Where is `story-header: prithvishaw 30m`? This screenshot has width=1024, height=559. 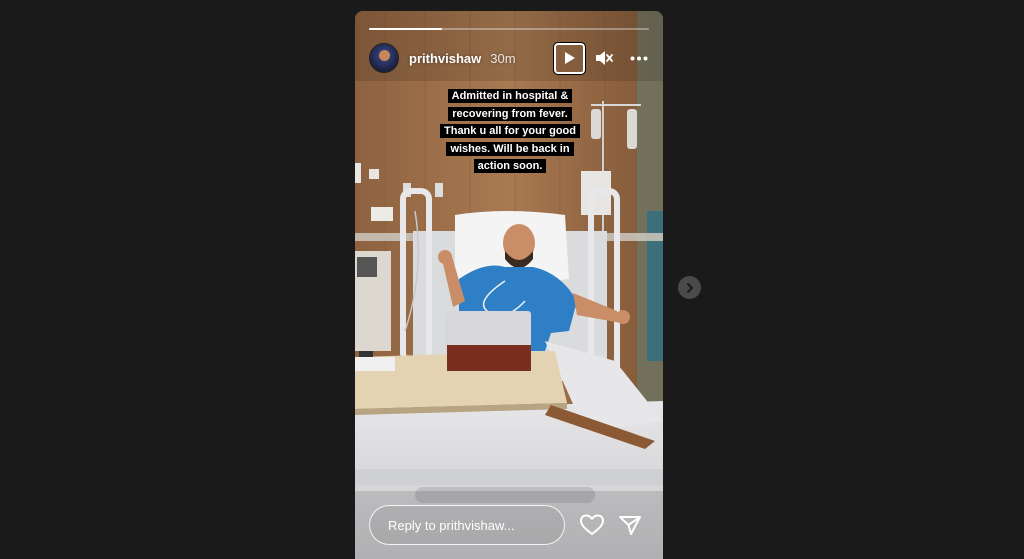
story-header: prithvishaw 30m is located at coordinates (510, 58).